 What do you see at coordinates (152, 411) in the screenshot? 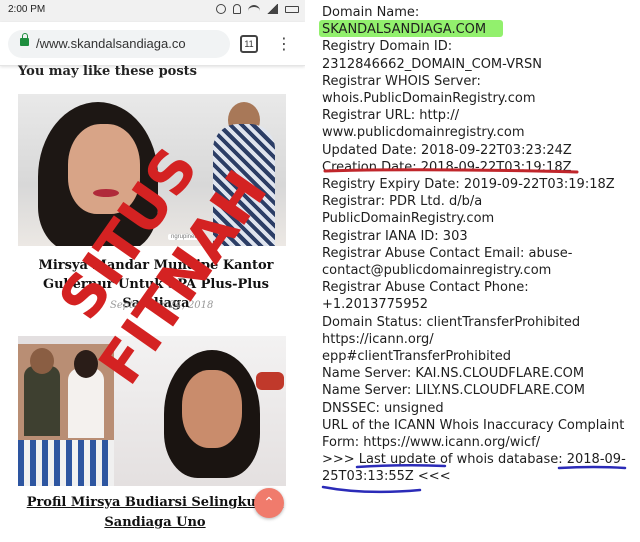
I see `post-thumbnail` at bounding box center [152, 411].